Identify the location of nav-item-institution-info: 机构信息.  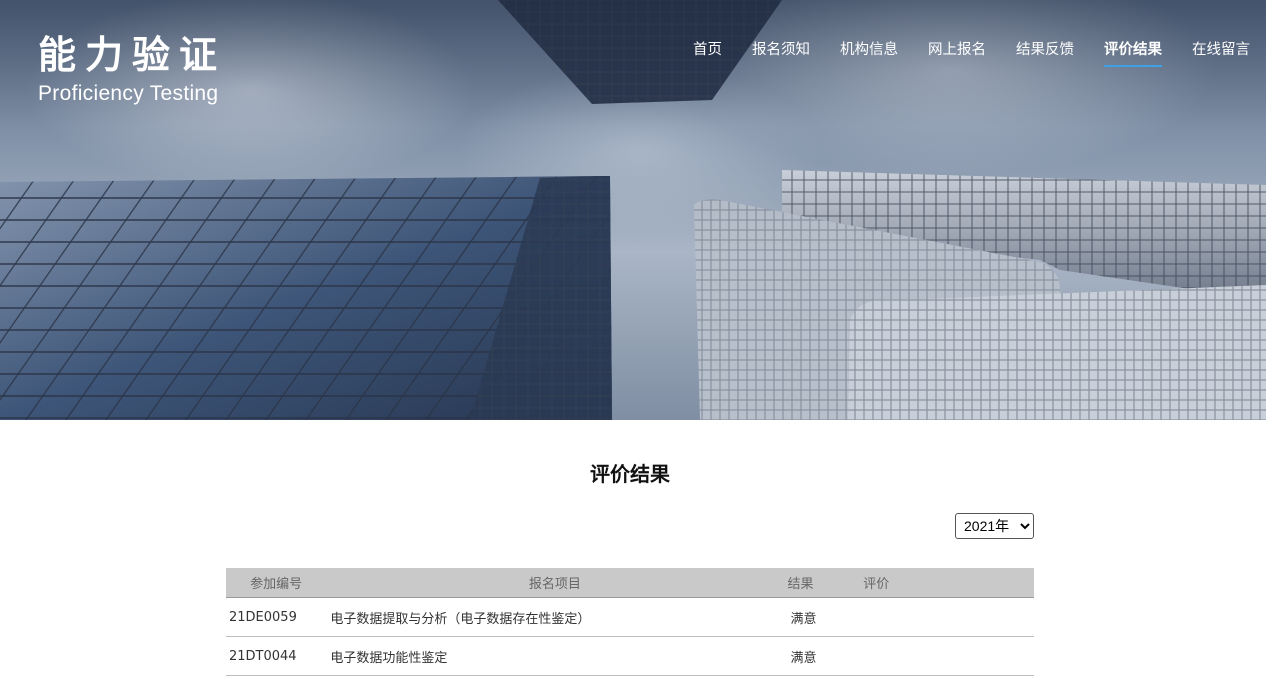
(869, 52).